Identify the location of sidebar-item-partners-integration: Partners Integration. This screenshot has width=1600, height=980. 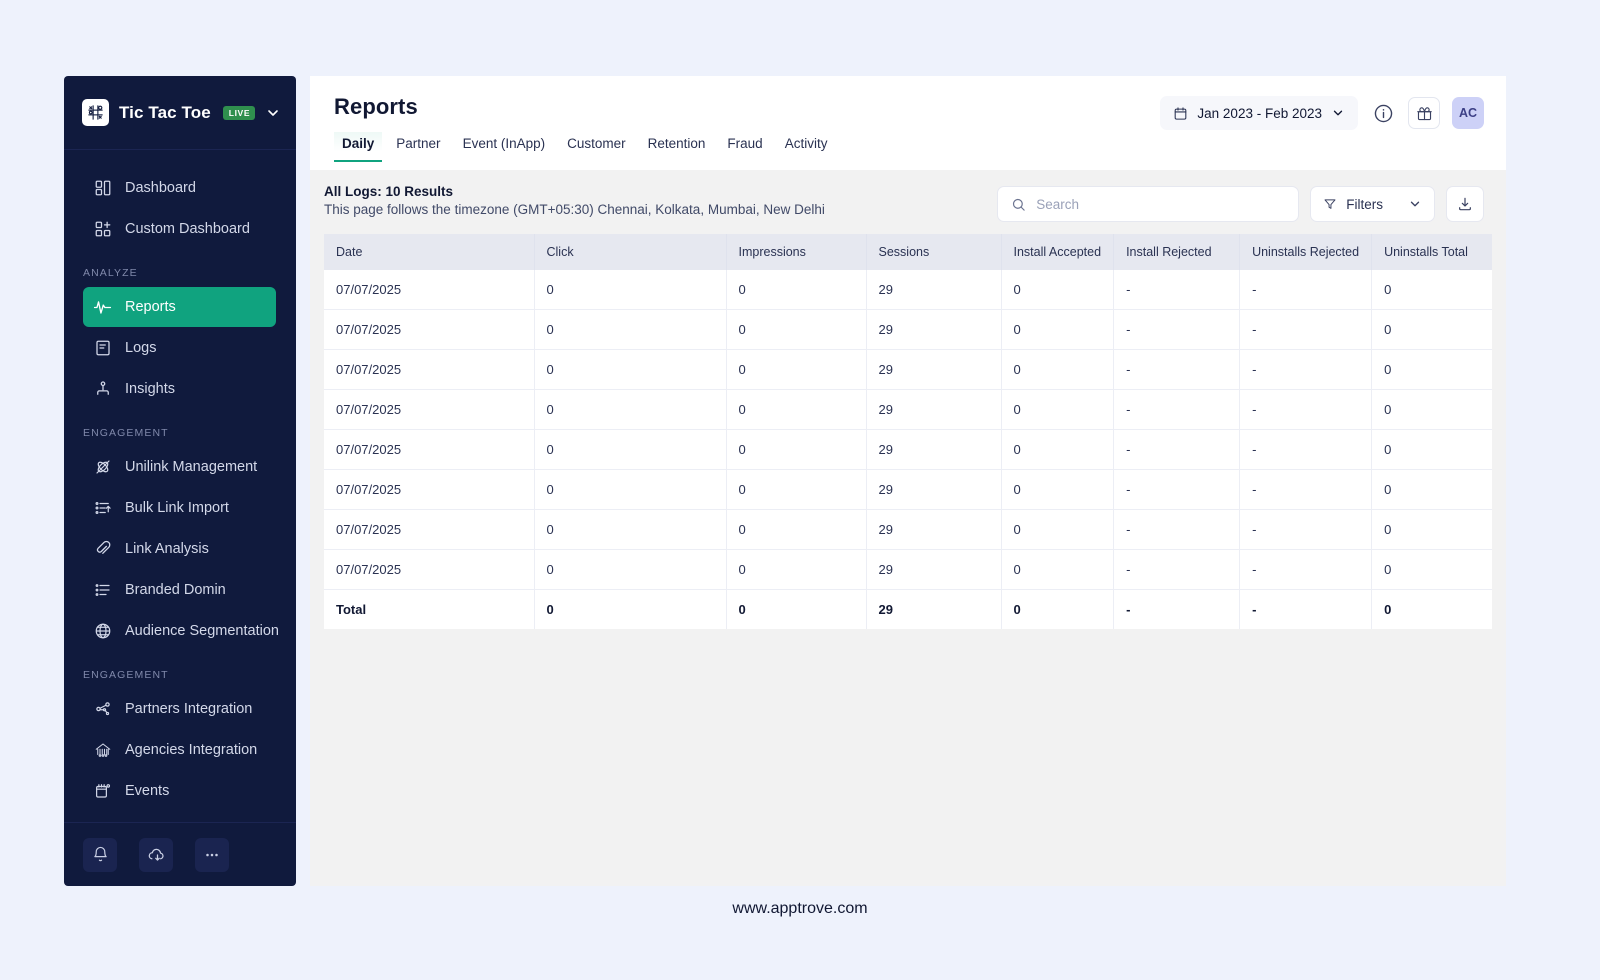
(179, 709).